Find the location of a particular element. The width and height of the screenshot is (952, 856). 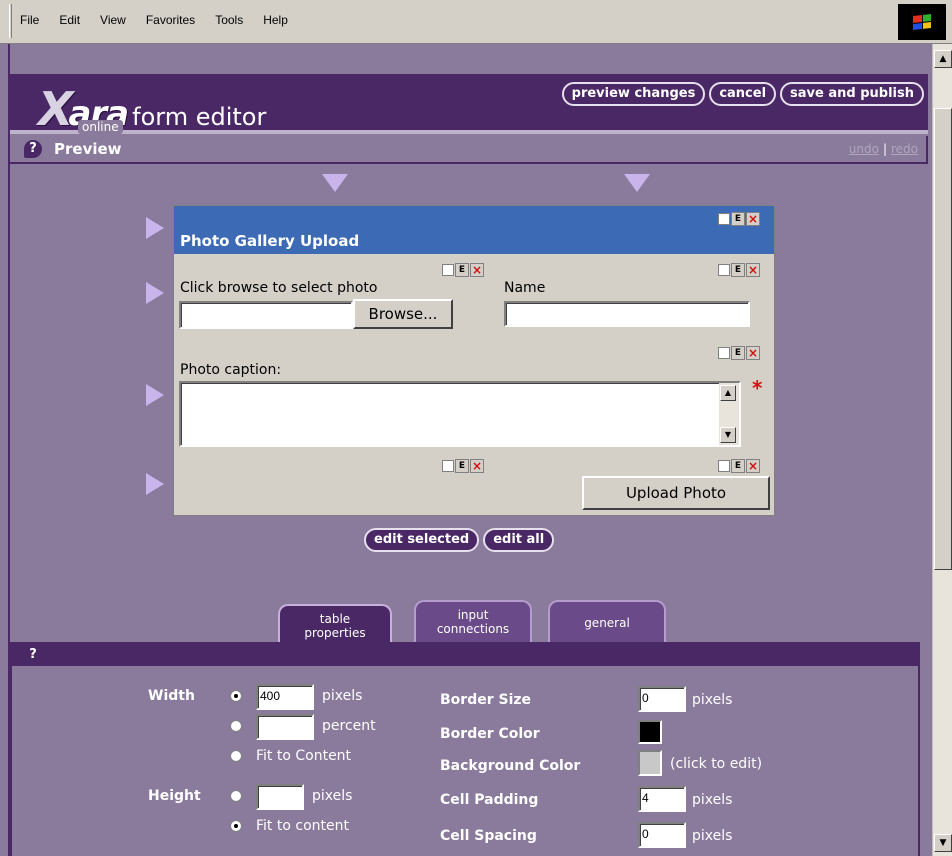

height-input is located at coordinates (280, 797).